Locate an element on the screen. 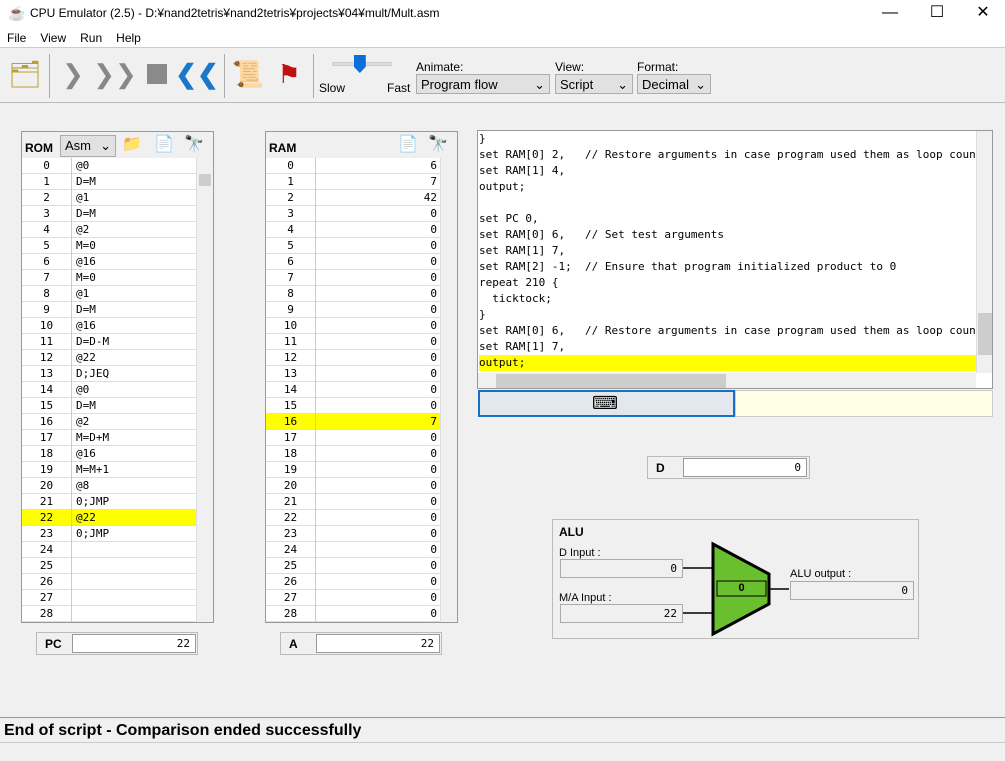  clear-rom-icon: 📄 is located at coordinates (164, 144).